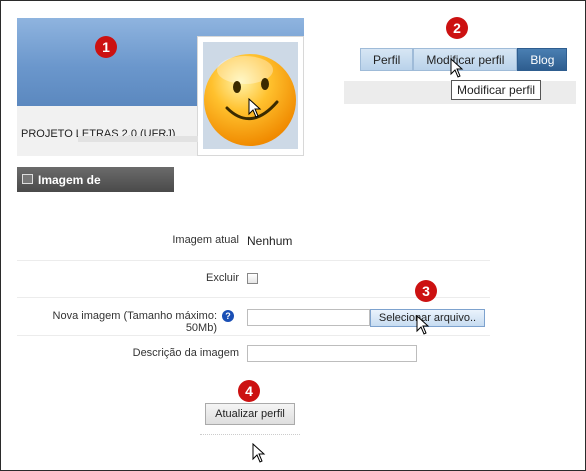 The width and height of the screenshot is (586, 471). I want to click on tooltip: Modificar perfil, so click(496, 90).